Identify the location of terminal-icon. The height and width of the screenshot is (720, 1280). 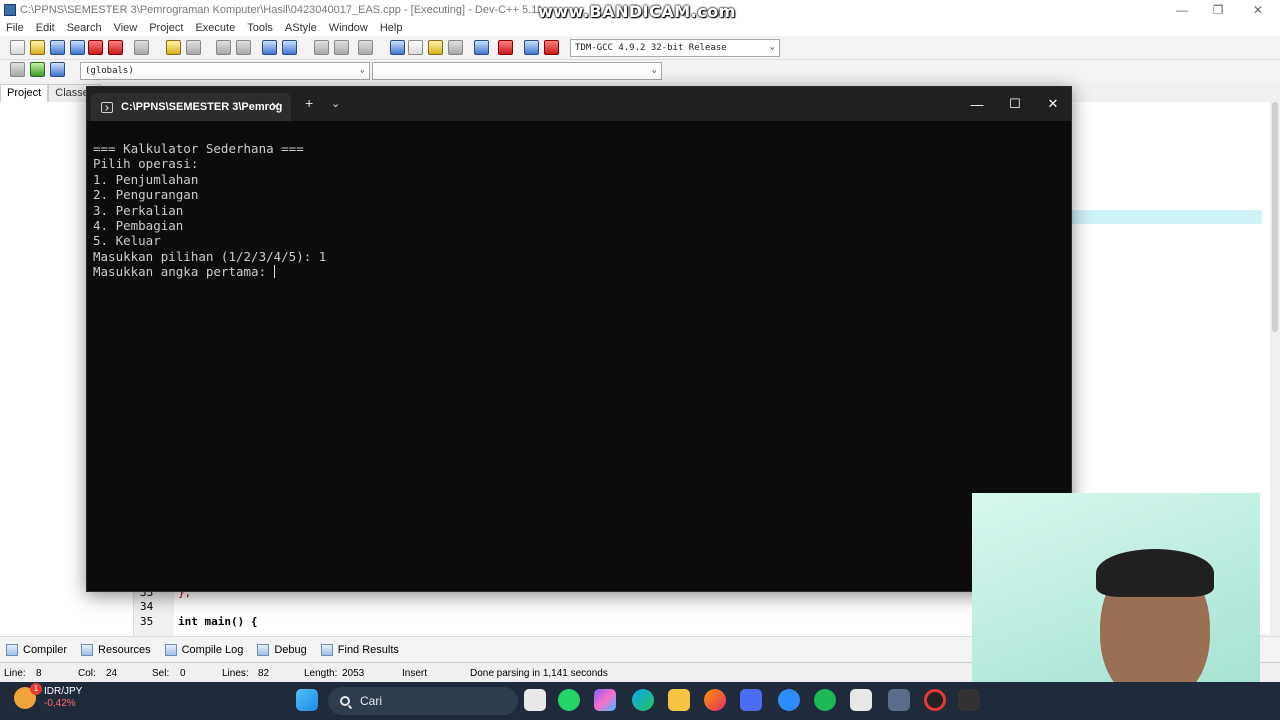
(107, 107).